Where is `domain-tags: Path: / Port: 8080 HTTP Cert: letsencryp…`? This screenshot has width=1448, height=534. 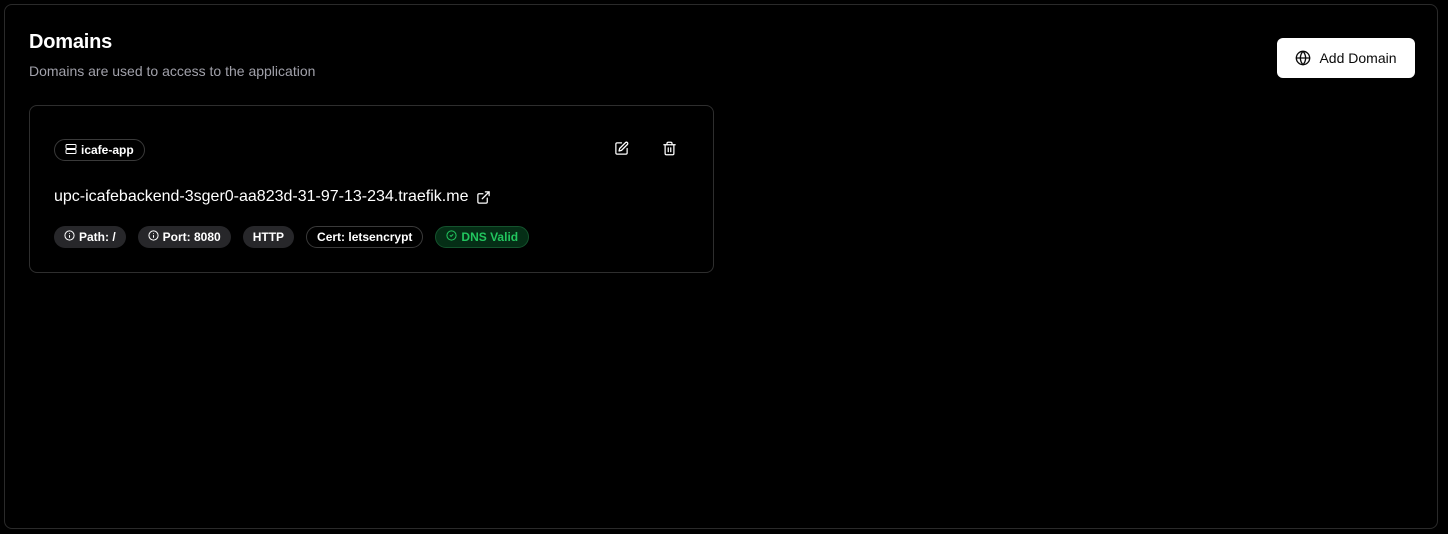
domain-tags: Path: / Port: 8080 HTTP Cert: letsencryp… is located at coordinates (292, 237).